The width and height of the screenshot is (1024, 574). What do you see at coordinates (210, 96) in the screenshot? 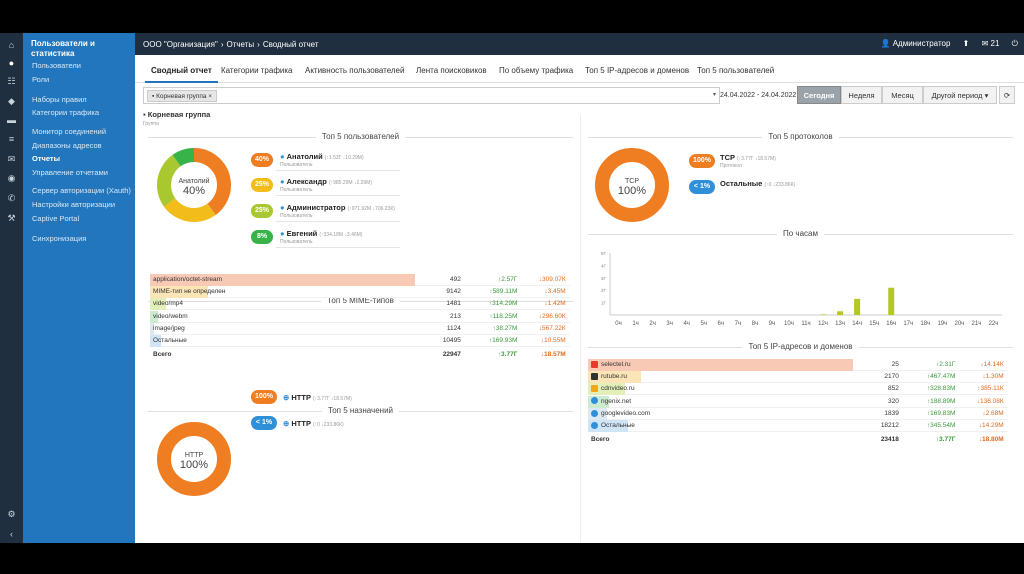
I see `chip-close-icon: ×` at bounding box center [210, 96].